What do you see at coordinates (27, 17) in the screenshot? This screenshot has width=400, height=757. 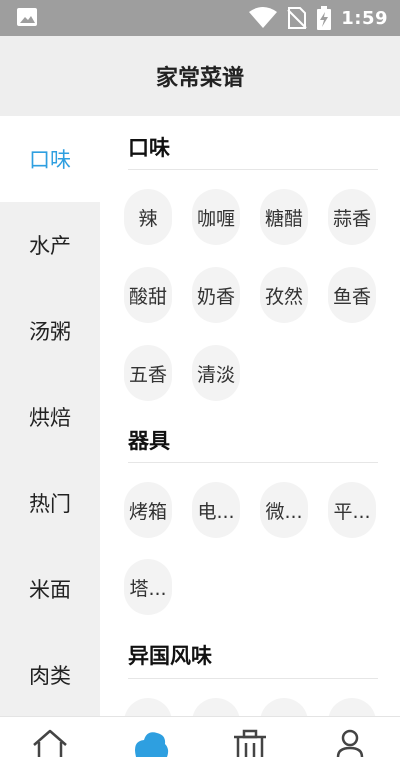 I see `image-icon` at bounding box center [27, 17].